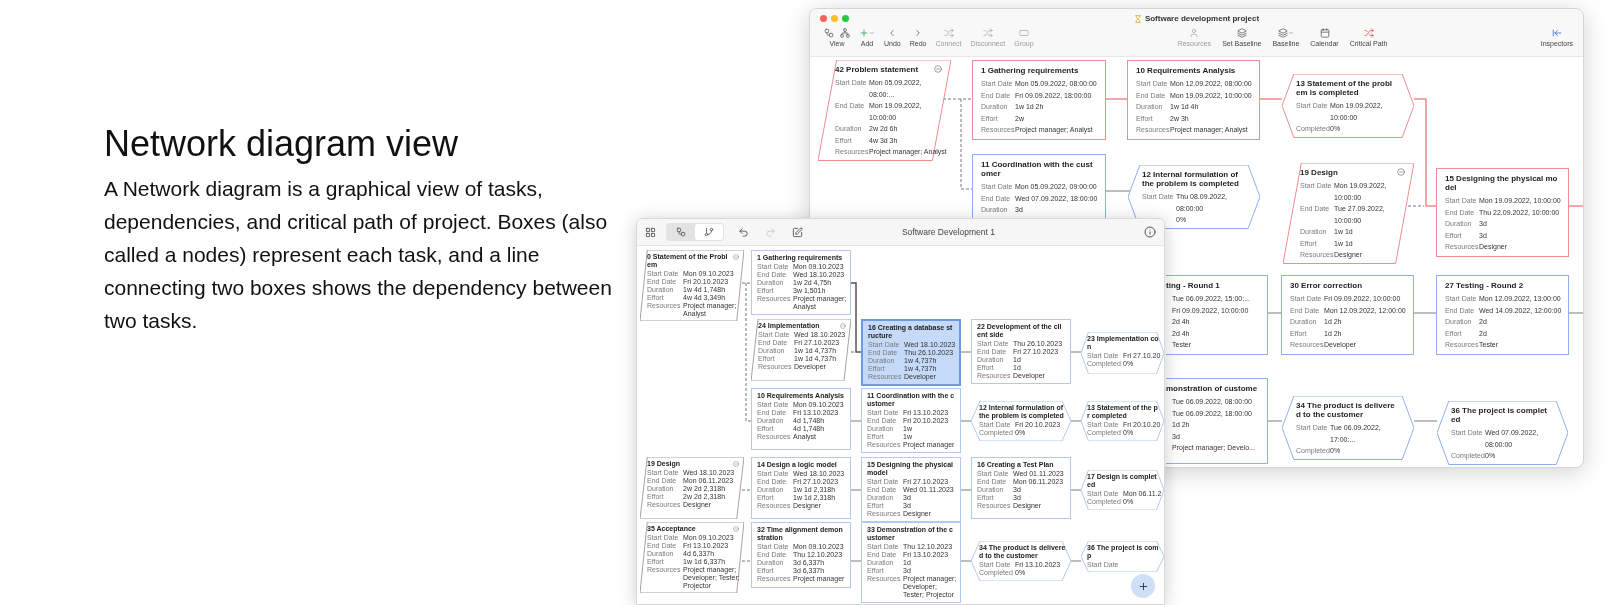 The height and width of the screenshot is (605, 1605). Describe the element at coordinates (1324, 33) in the screenshot. I see `calendar-icon` at that location.